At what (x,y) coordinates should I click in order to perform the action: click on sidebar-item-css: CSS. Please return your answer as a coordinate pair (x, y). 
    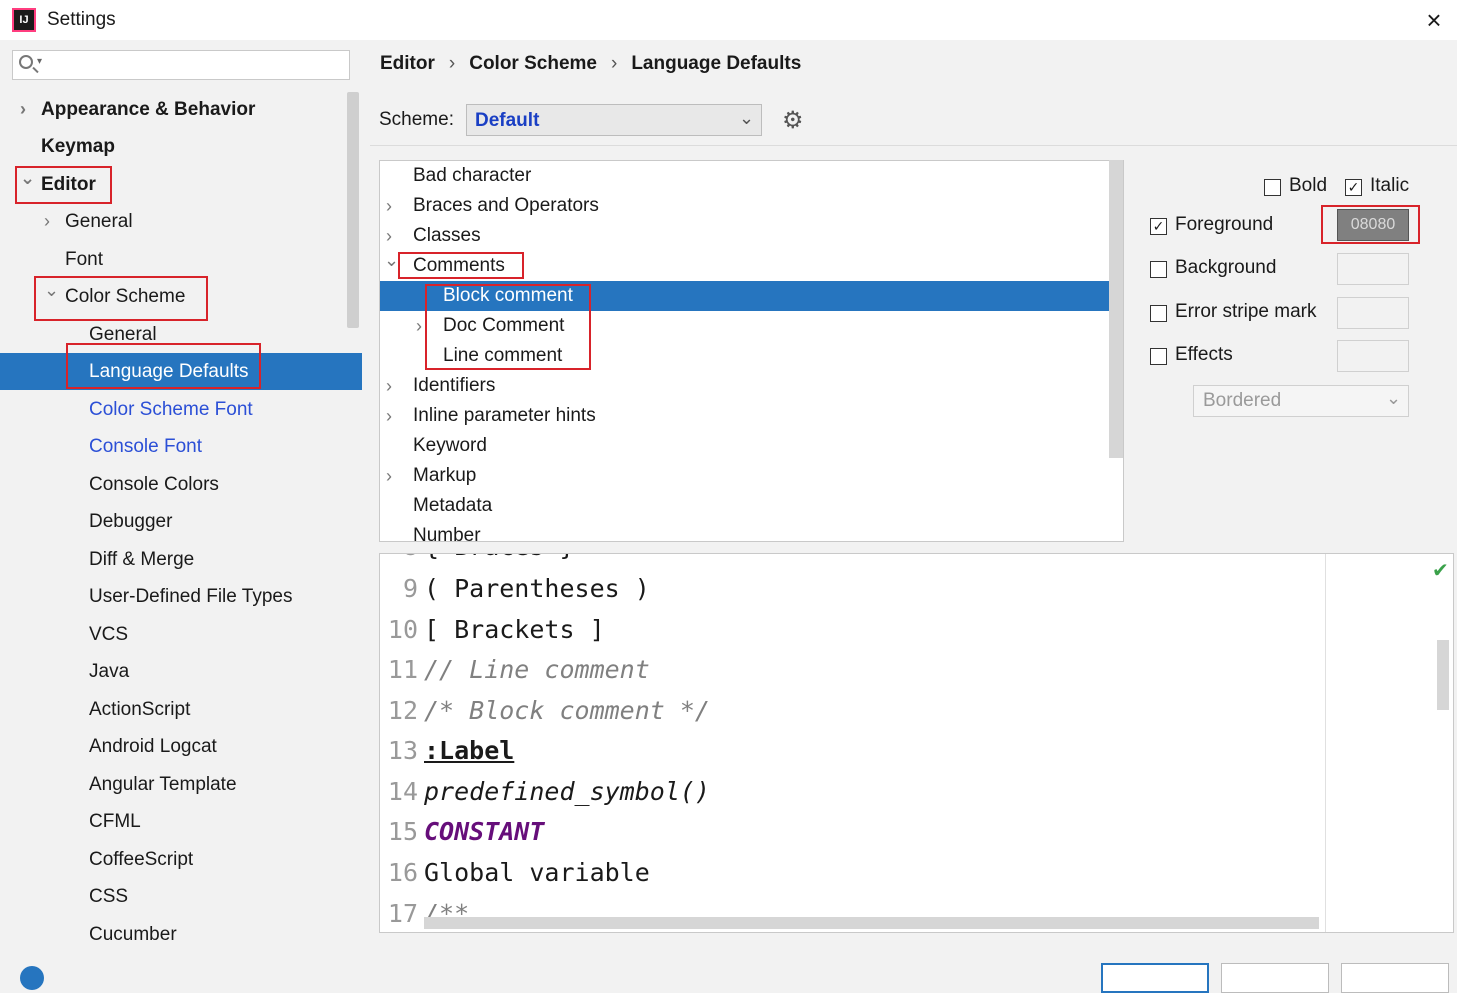
    Looking at the image, I should click on (181, 896).